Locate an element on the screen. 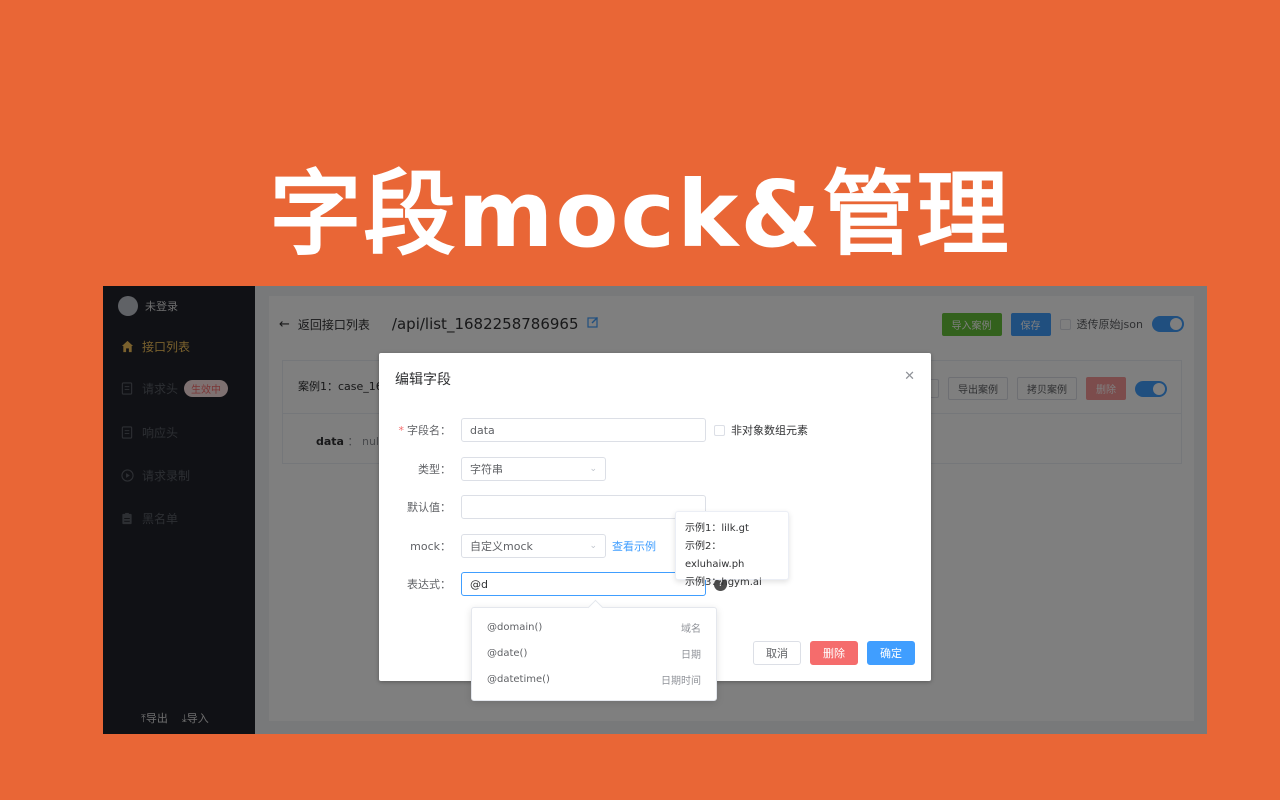 This screenshot has width=1280, height=800. mock-label: mock： is located at coordinates (430, 546).